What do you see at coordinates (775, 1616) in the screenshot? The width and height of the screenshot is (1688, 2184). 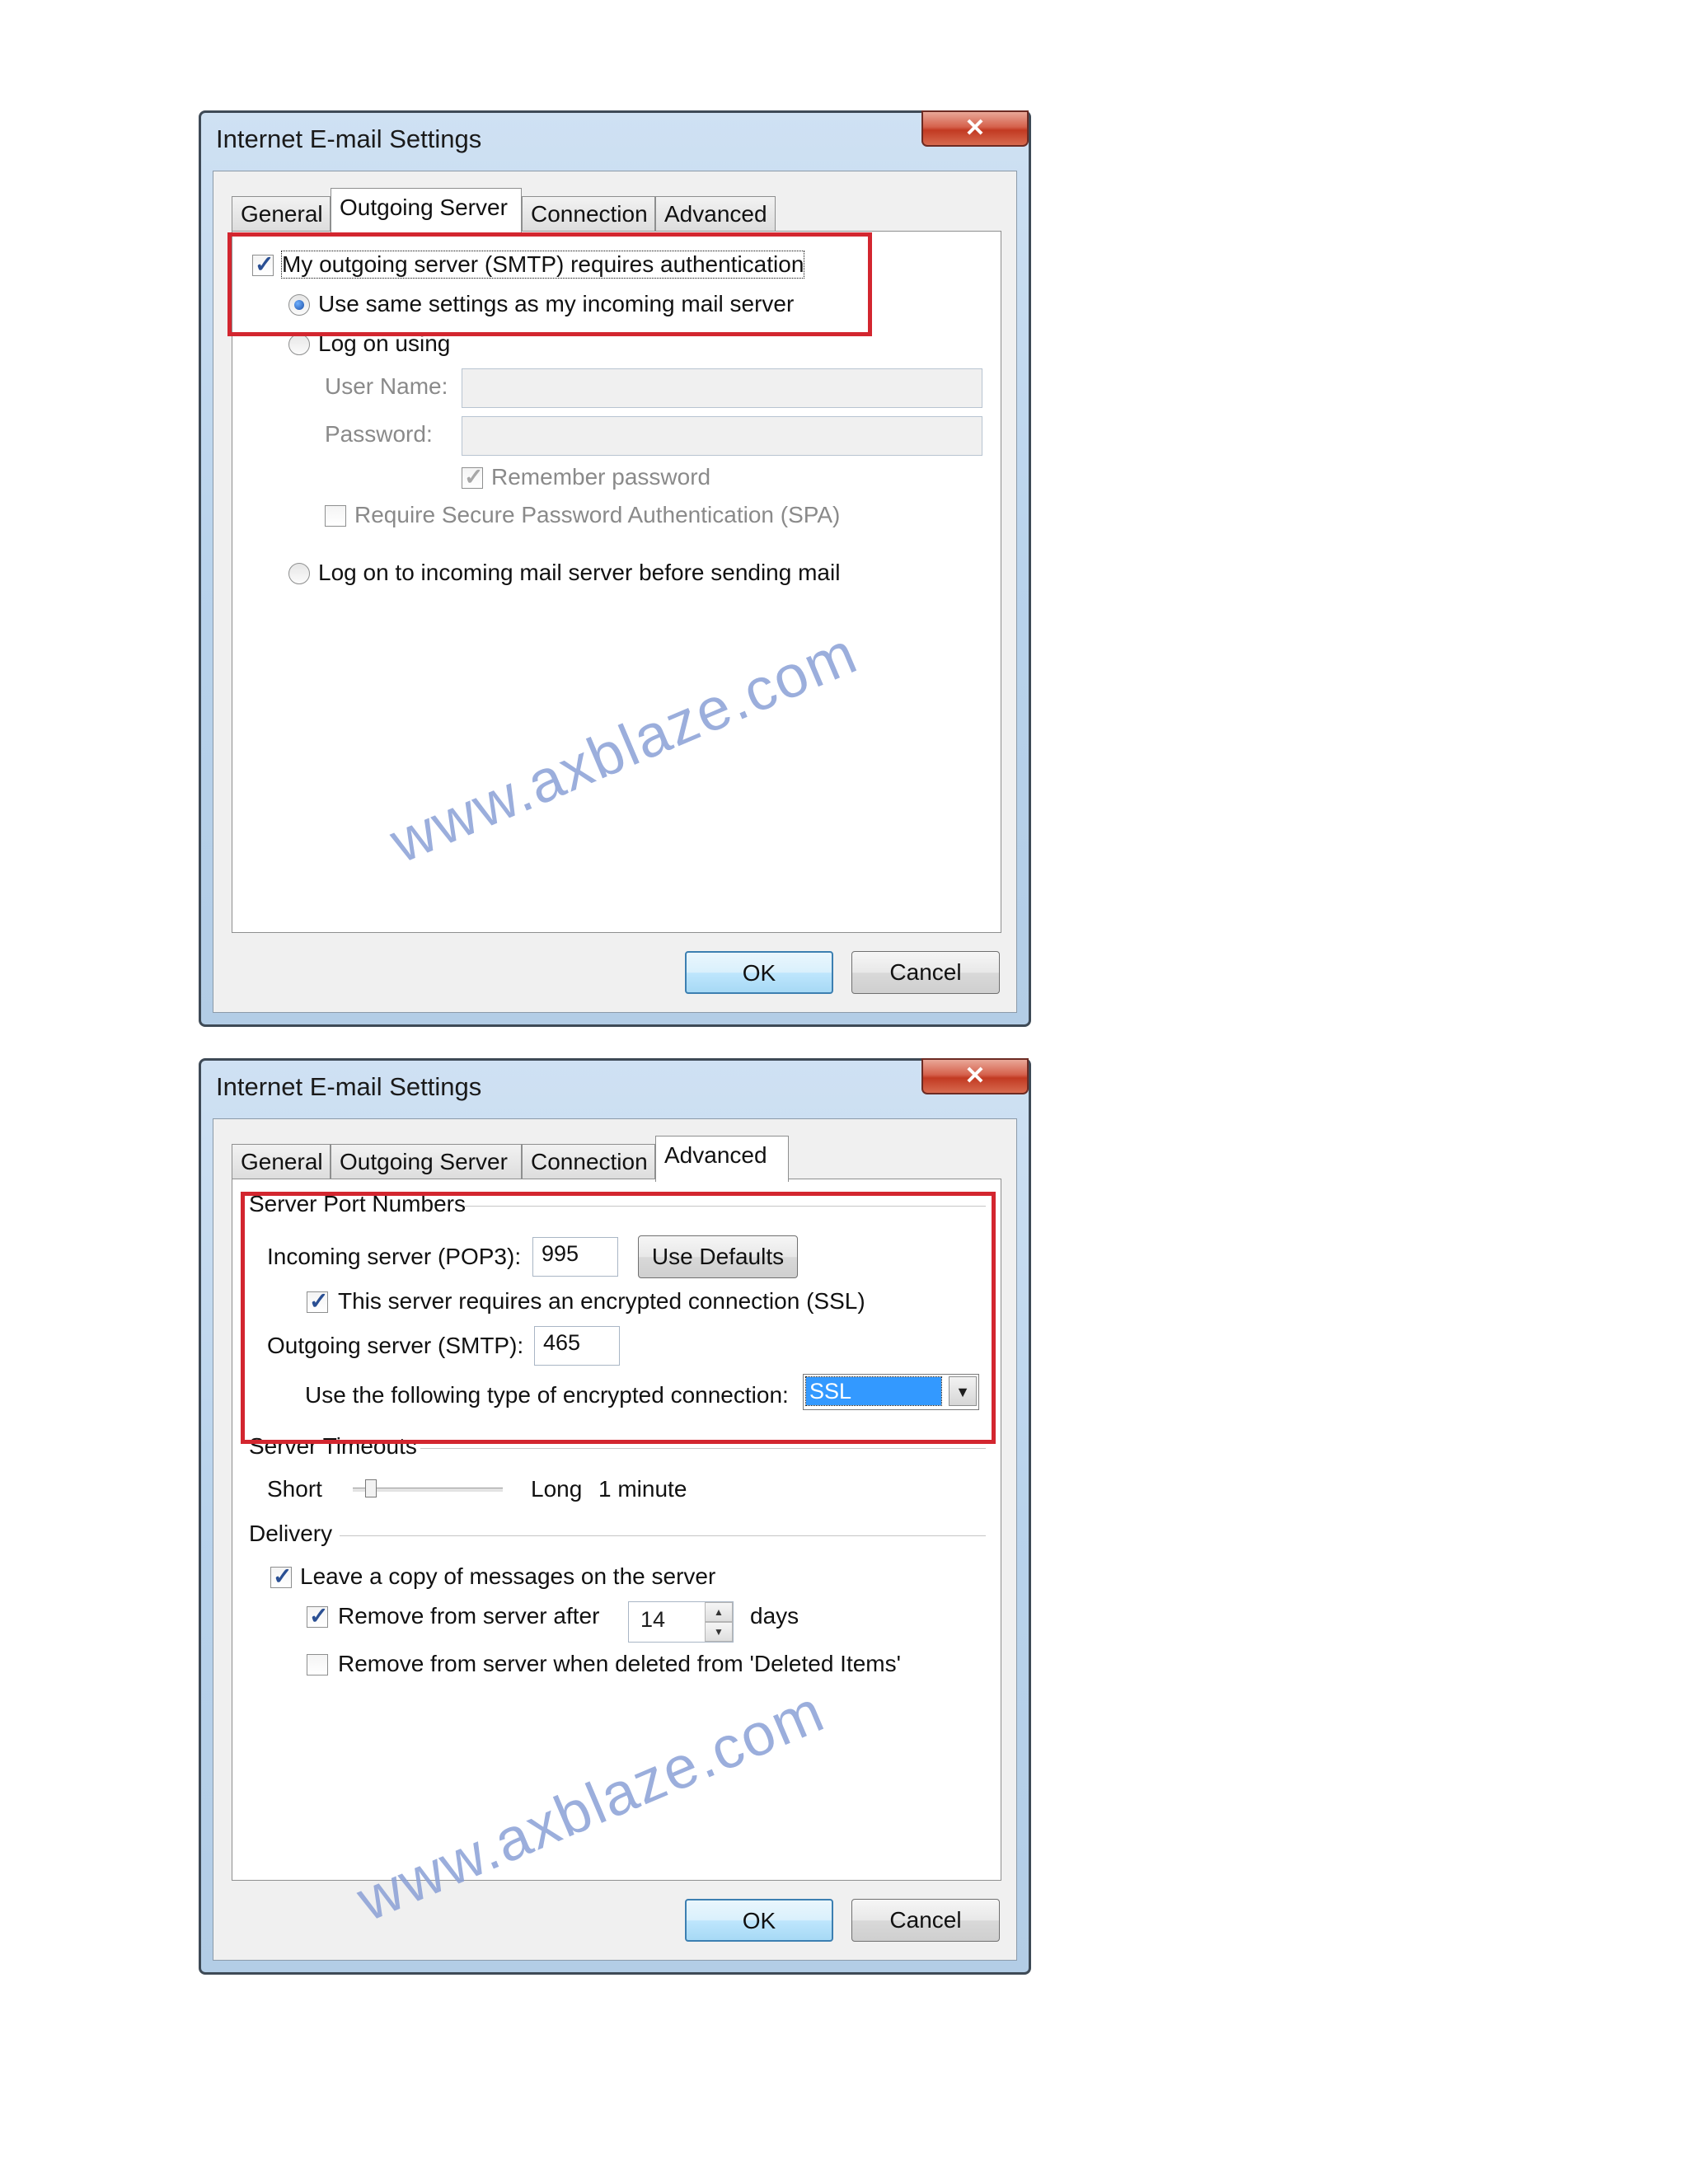 I see `days-label: days` at bounding box center [775, 1616].